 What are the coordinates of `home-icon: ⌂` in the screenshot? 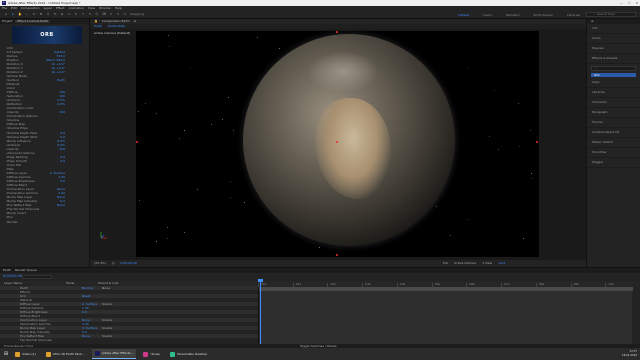 It's located at (6, 15).